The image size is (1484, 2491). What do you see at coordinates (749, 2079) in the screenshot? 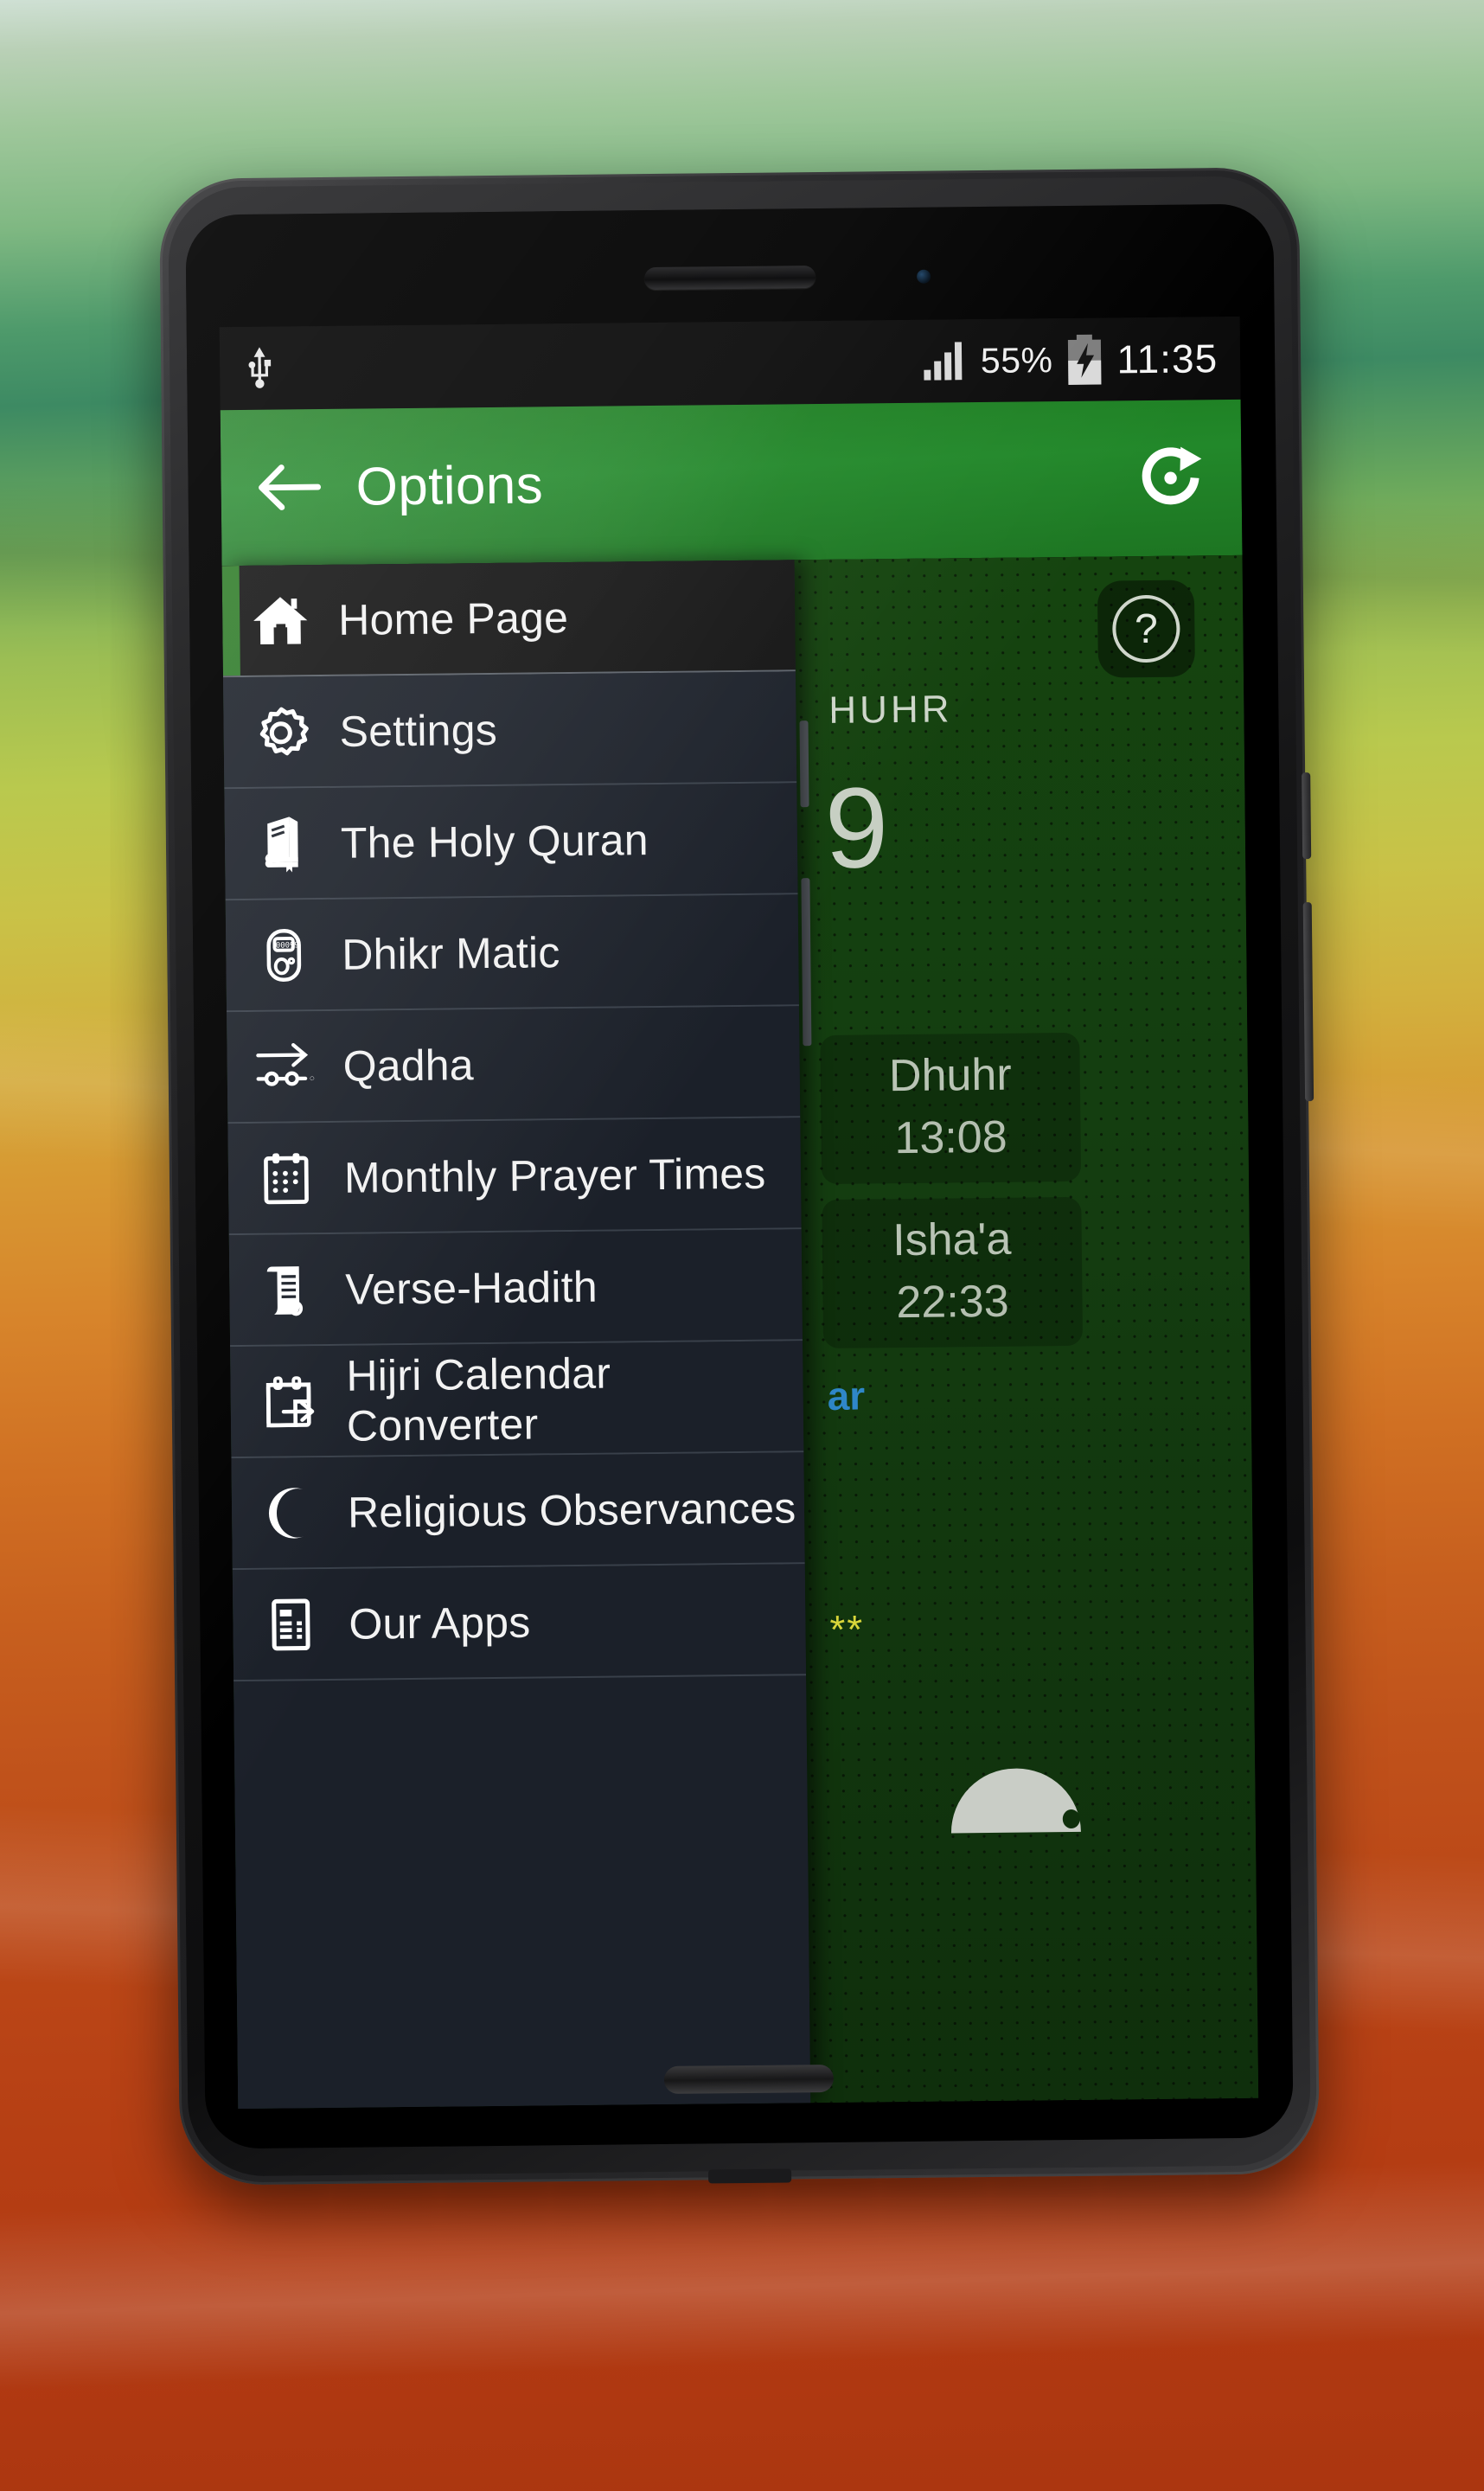
I see `bottom-speaker` at bounding box center [749, 2079].